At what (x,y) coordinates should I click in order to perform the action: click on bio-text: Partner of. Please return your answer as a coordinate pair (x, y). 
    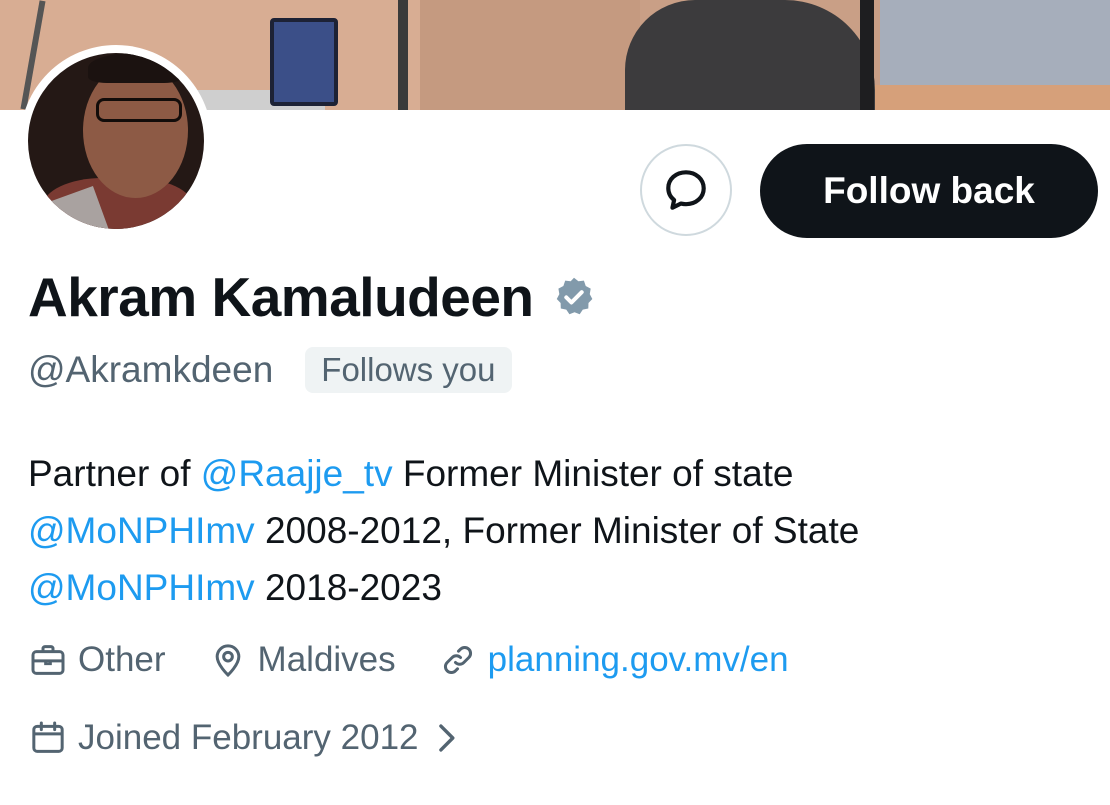
    Looking at the image, I should click on (114, 473).